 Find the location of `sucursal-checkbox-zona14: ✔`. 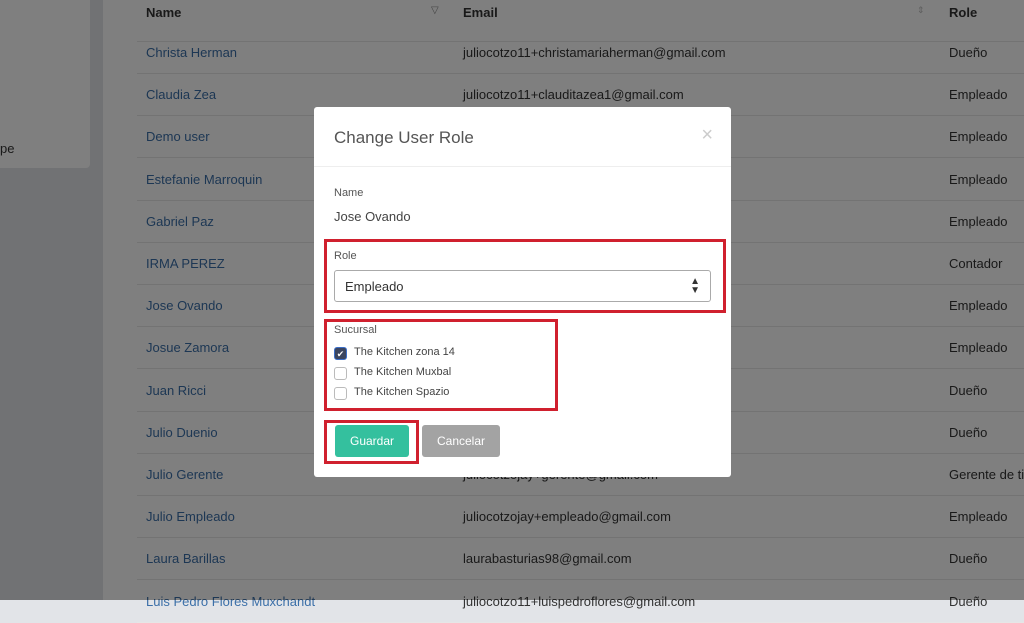

sucursal-checkbox-zona14: ✔ is located at coordinates (340, 353).